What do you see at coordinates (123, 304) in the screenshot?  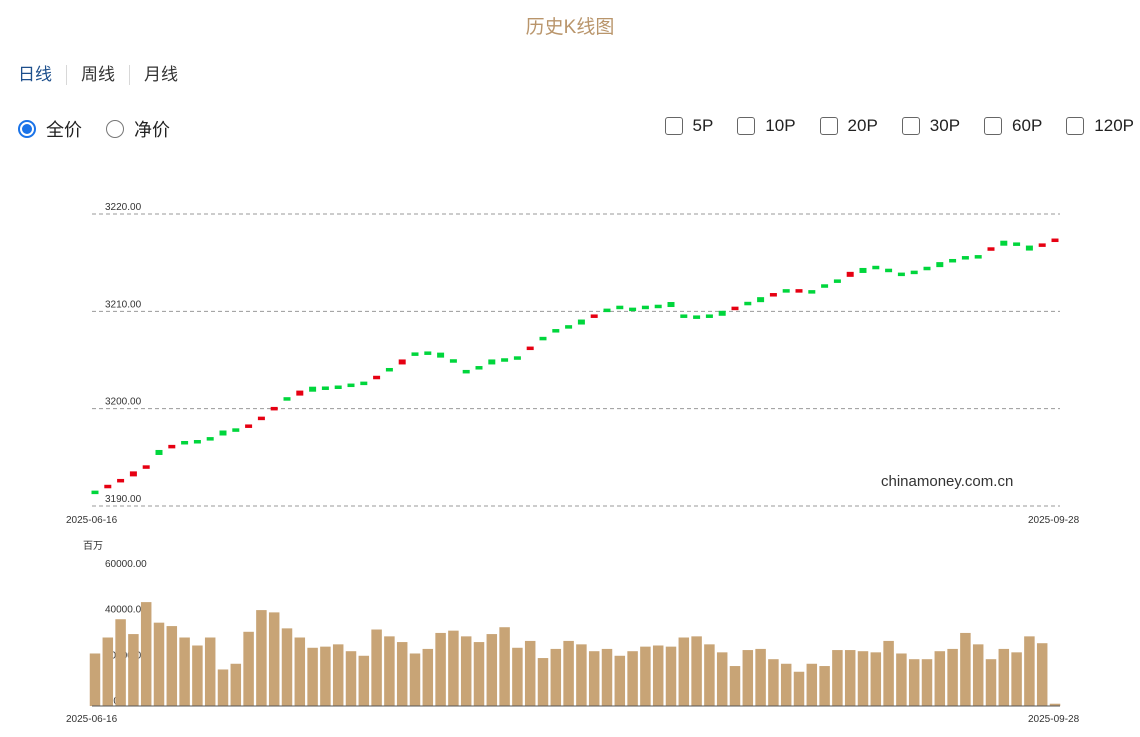 I see `kline-y-tick-label: 3210.00` at bounding box center [123, 304].